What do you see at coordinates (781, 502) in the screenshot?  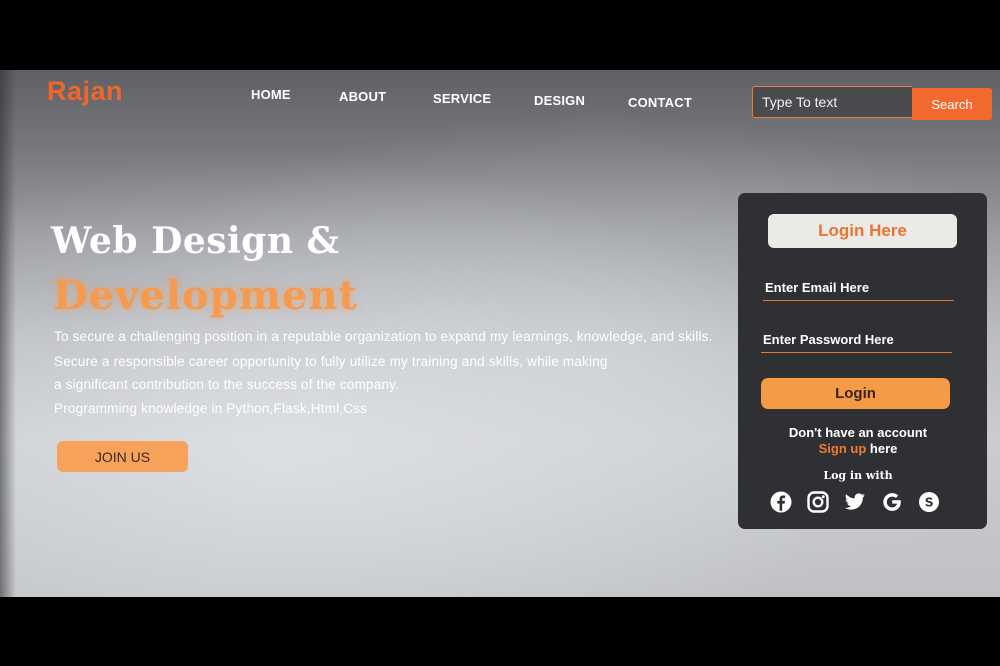 I see `facebook-icon` at bounding box center [781, 502].